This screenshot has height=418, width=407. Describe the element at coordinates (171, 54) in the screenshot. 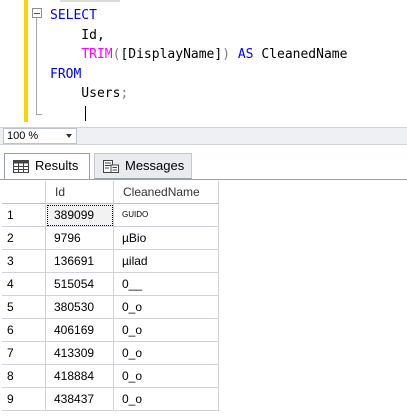

I see `code-token: [DisplayName]` at that location.